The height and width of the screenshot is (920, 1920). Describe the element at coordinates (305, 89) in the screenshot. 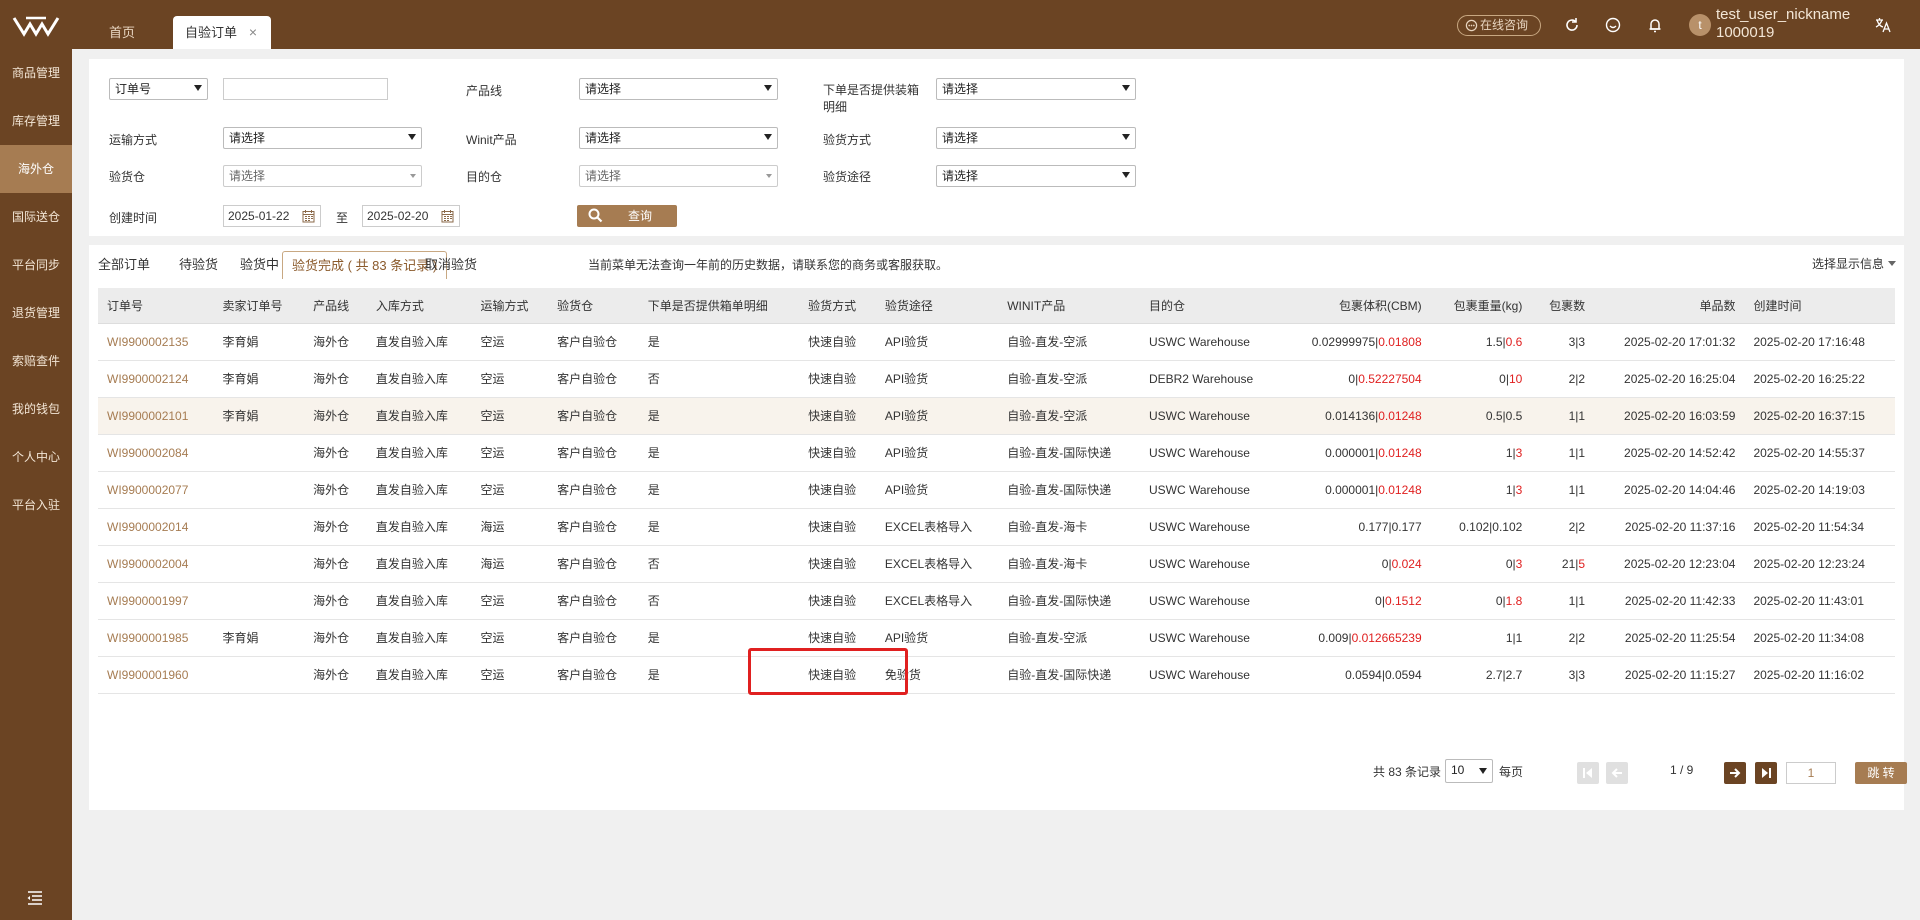

I see `order-number-input` at that location.